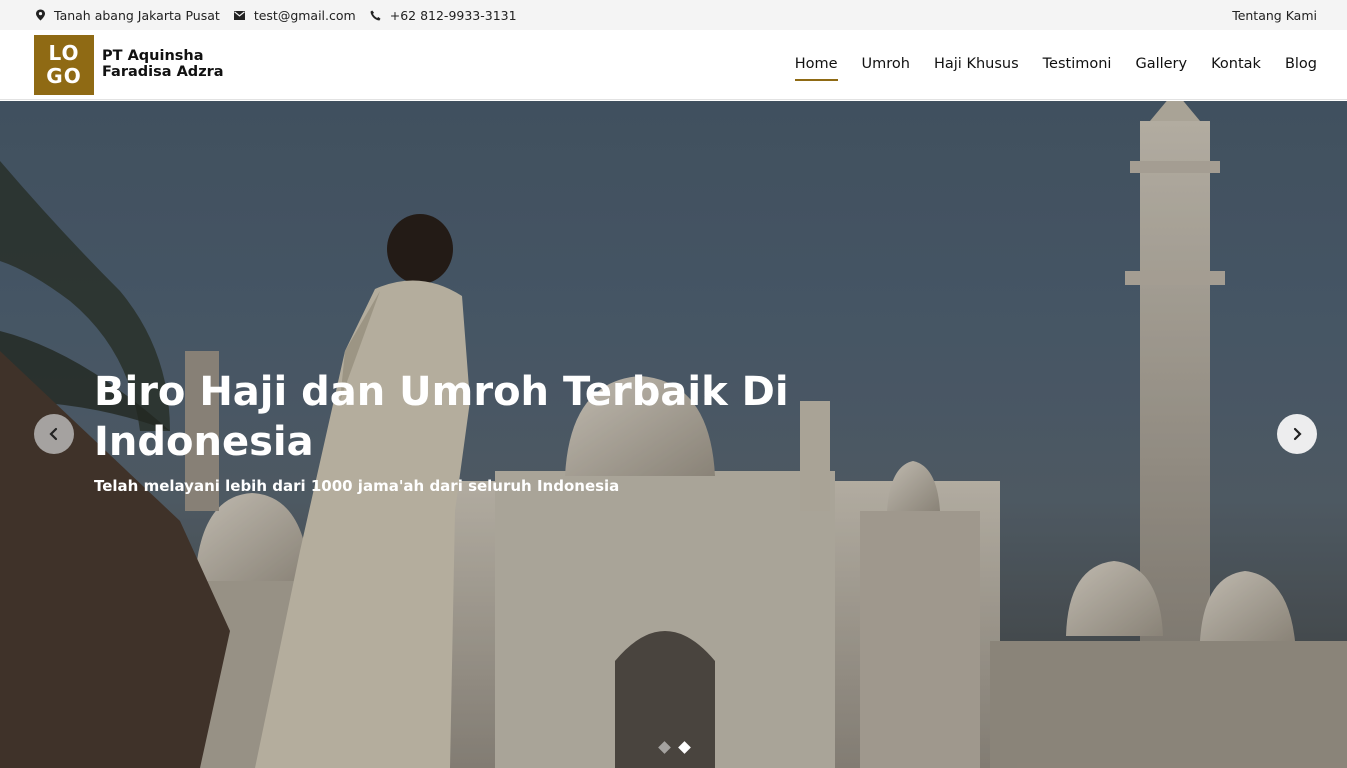 The width and height of the screenshot is (1347, 768). Describe the element at coordinates (305, 15) in the screenshot. I see `email-text: test@gmail.com` at that location.